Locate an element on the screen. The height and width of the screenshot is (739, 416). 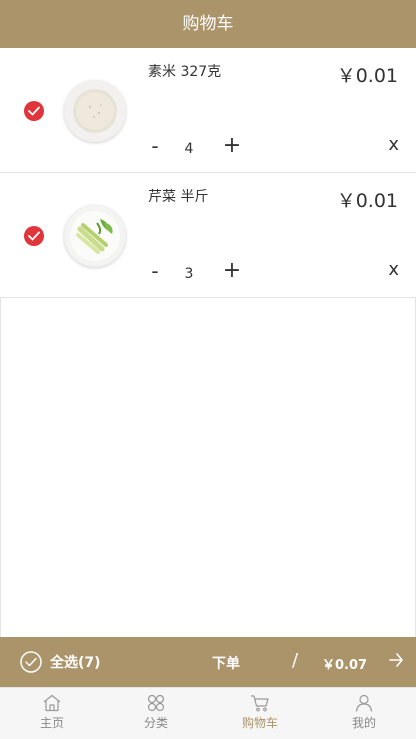
tab-label: 主页 is located at coordinates (51, 723).